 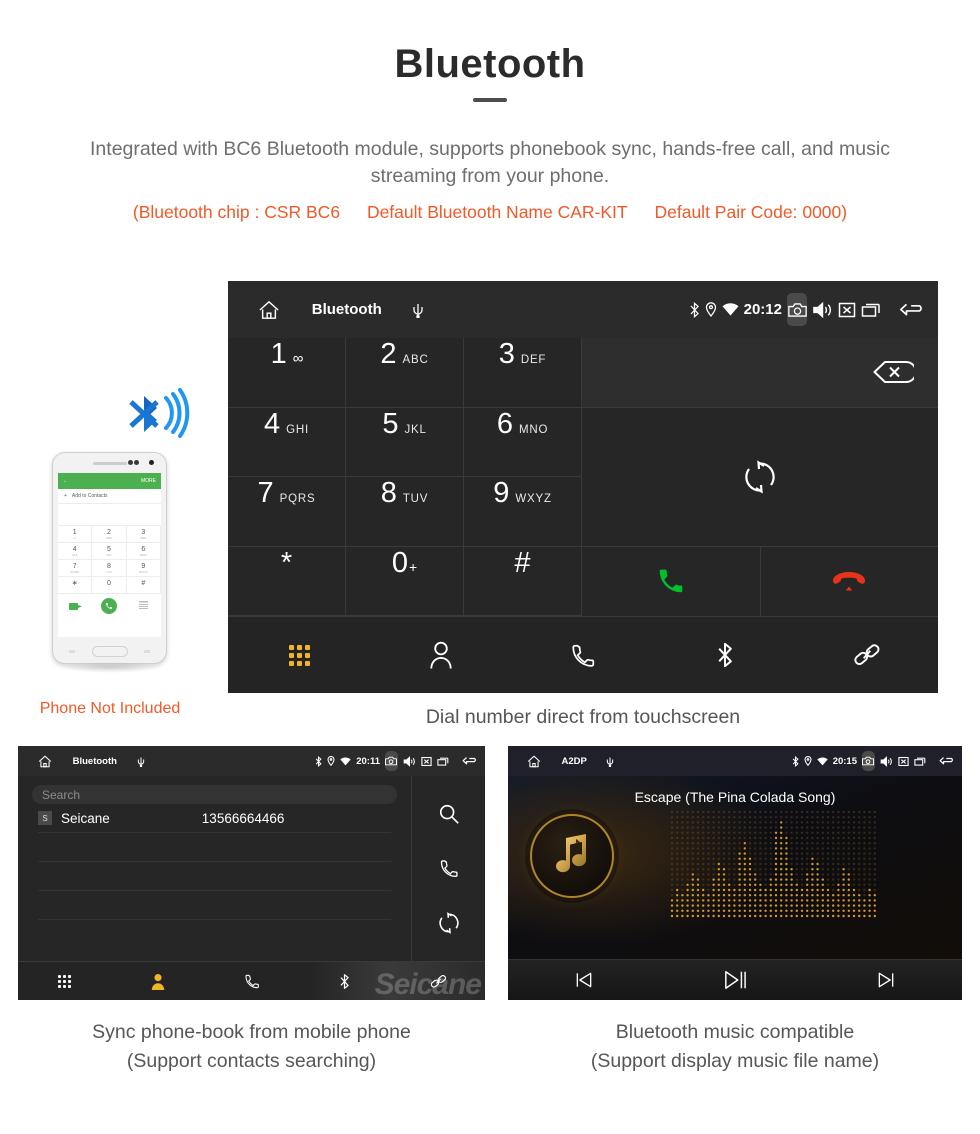 I want to click on link-icon, so click(x=867, y=655).